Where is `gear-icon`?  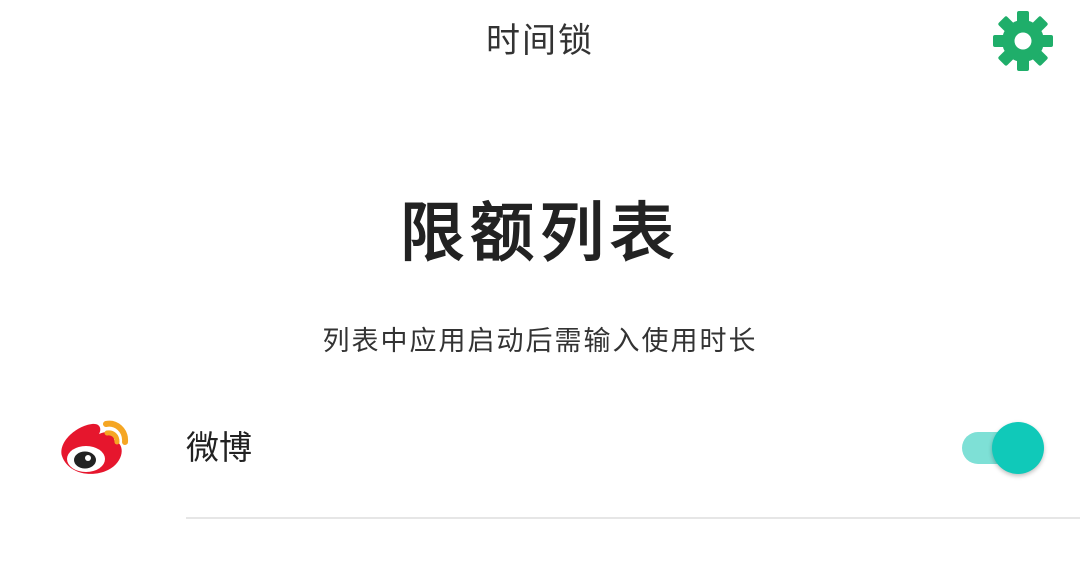
gear-icon is located at coordinates (1023, 41).